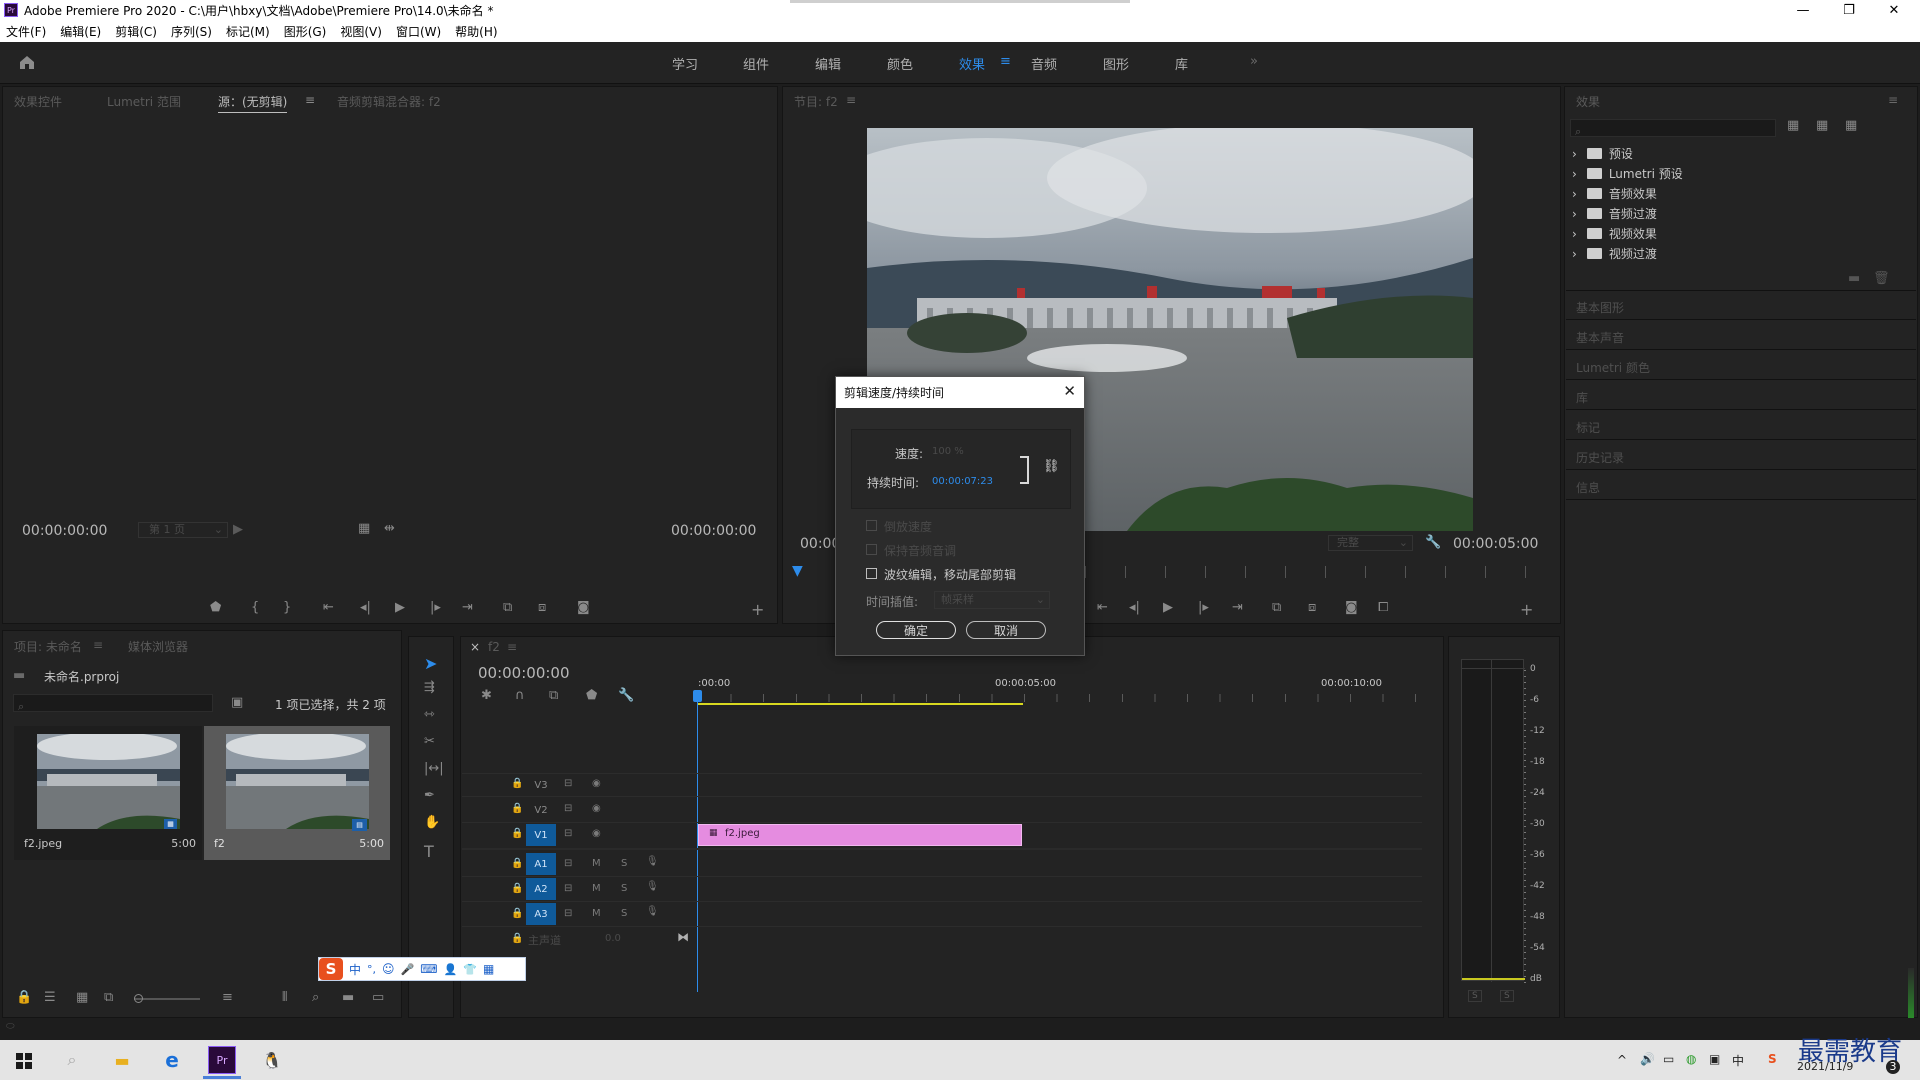 This screenshot has width=1920, height=1080. Describe the element at coordinates (553, 695) in the screenshot. I see `linked-selection-icon: ⧉` at that location.